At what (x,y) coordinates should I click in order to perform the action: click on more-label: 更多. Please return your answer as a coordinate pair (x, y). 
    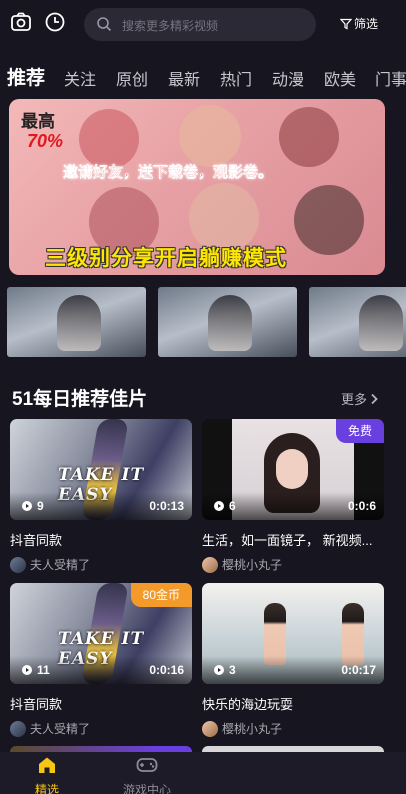
    Looking at the image, I should click on (354, 399).